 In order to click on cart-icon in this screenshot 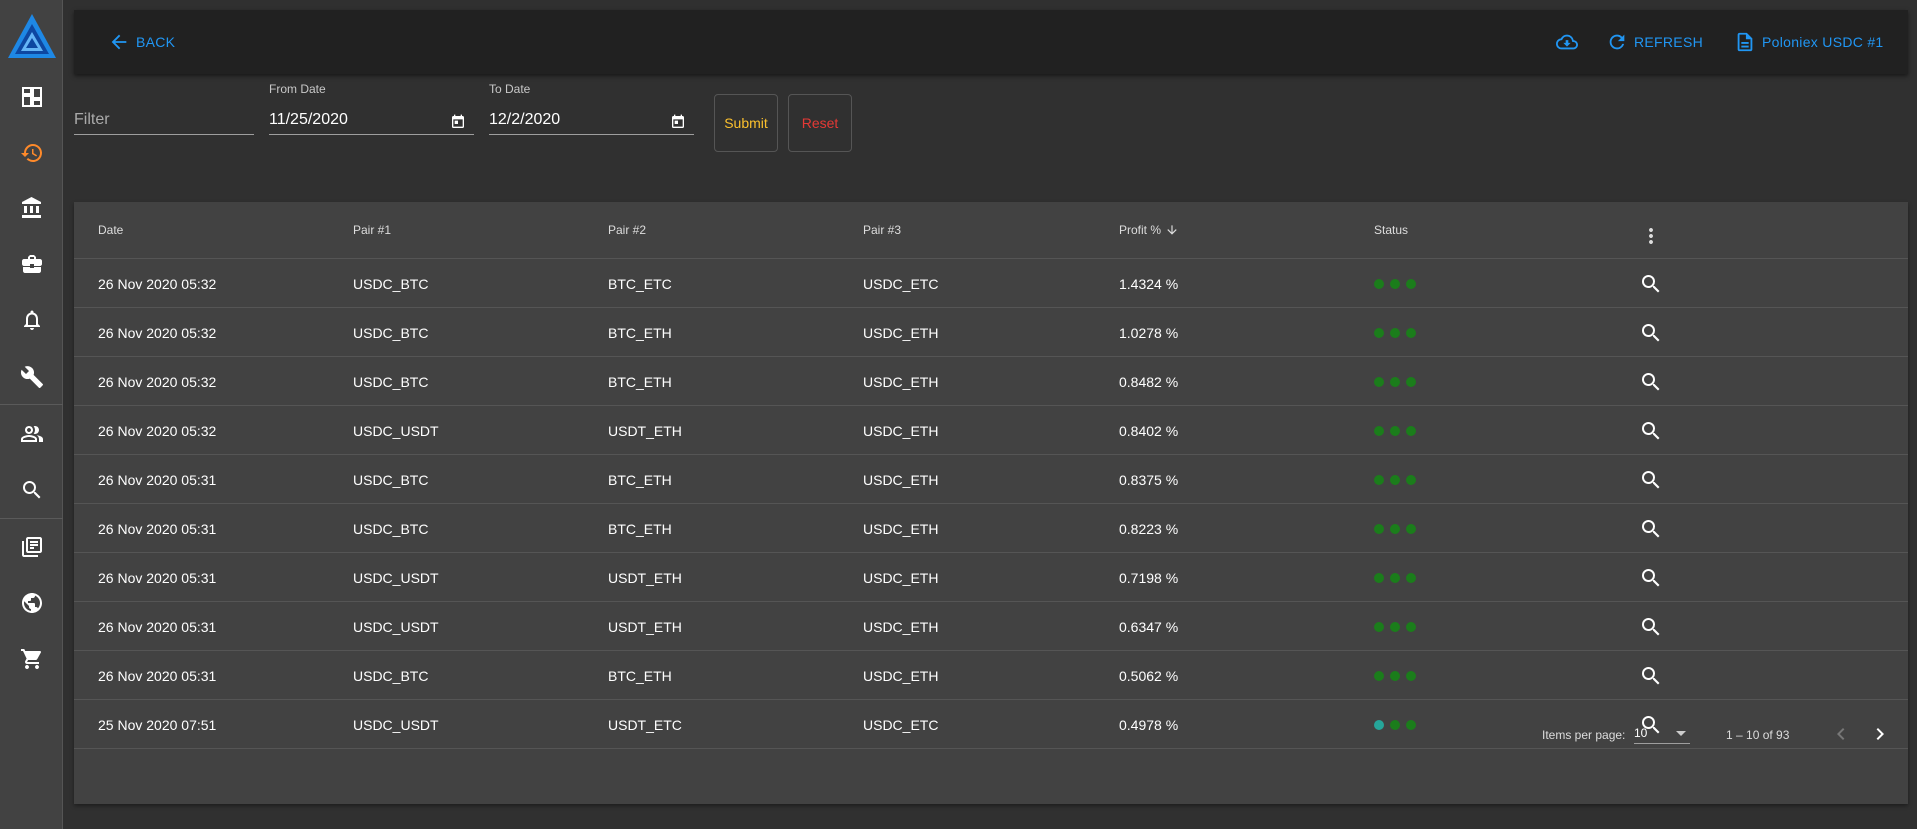, I will do `click(31, 659)`.